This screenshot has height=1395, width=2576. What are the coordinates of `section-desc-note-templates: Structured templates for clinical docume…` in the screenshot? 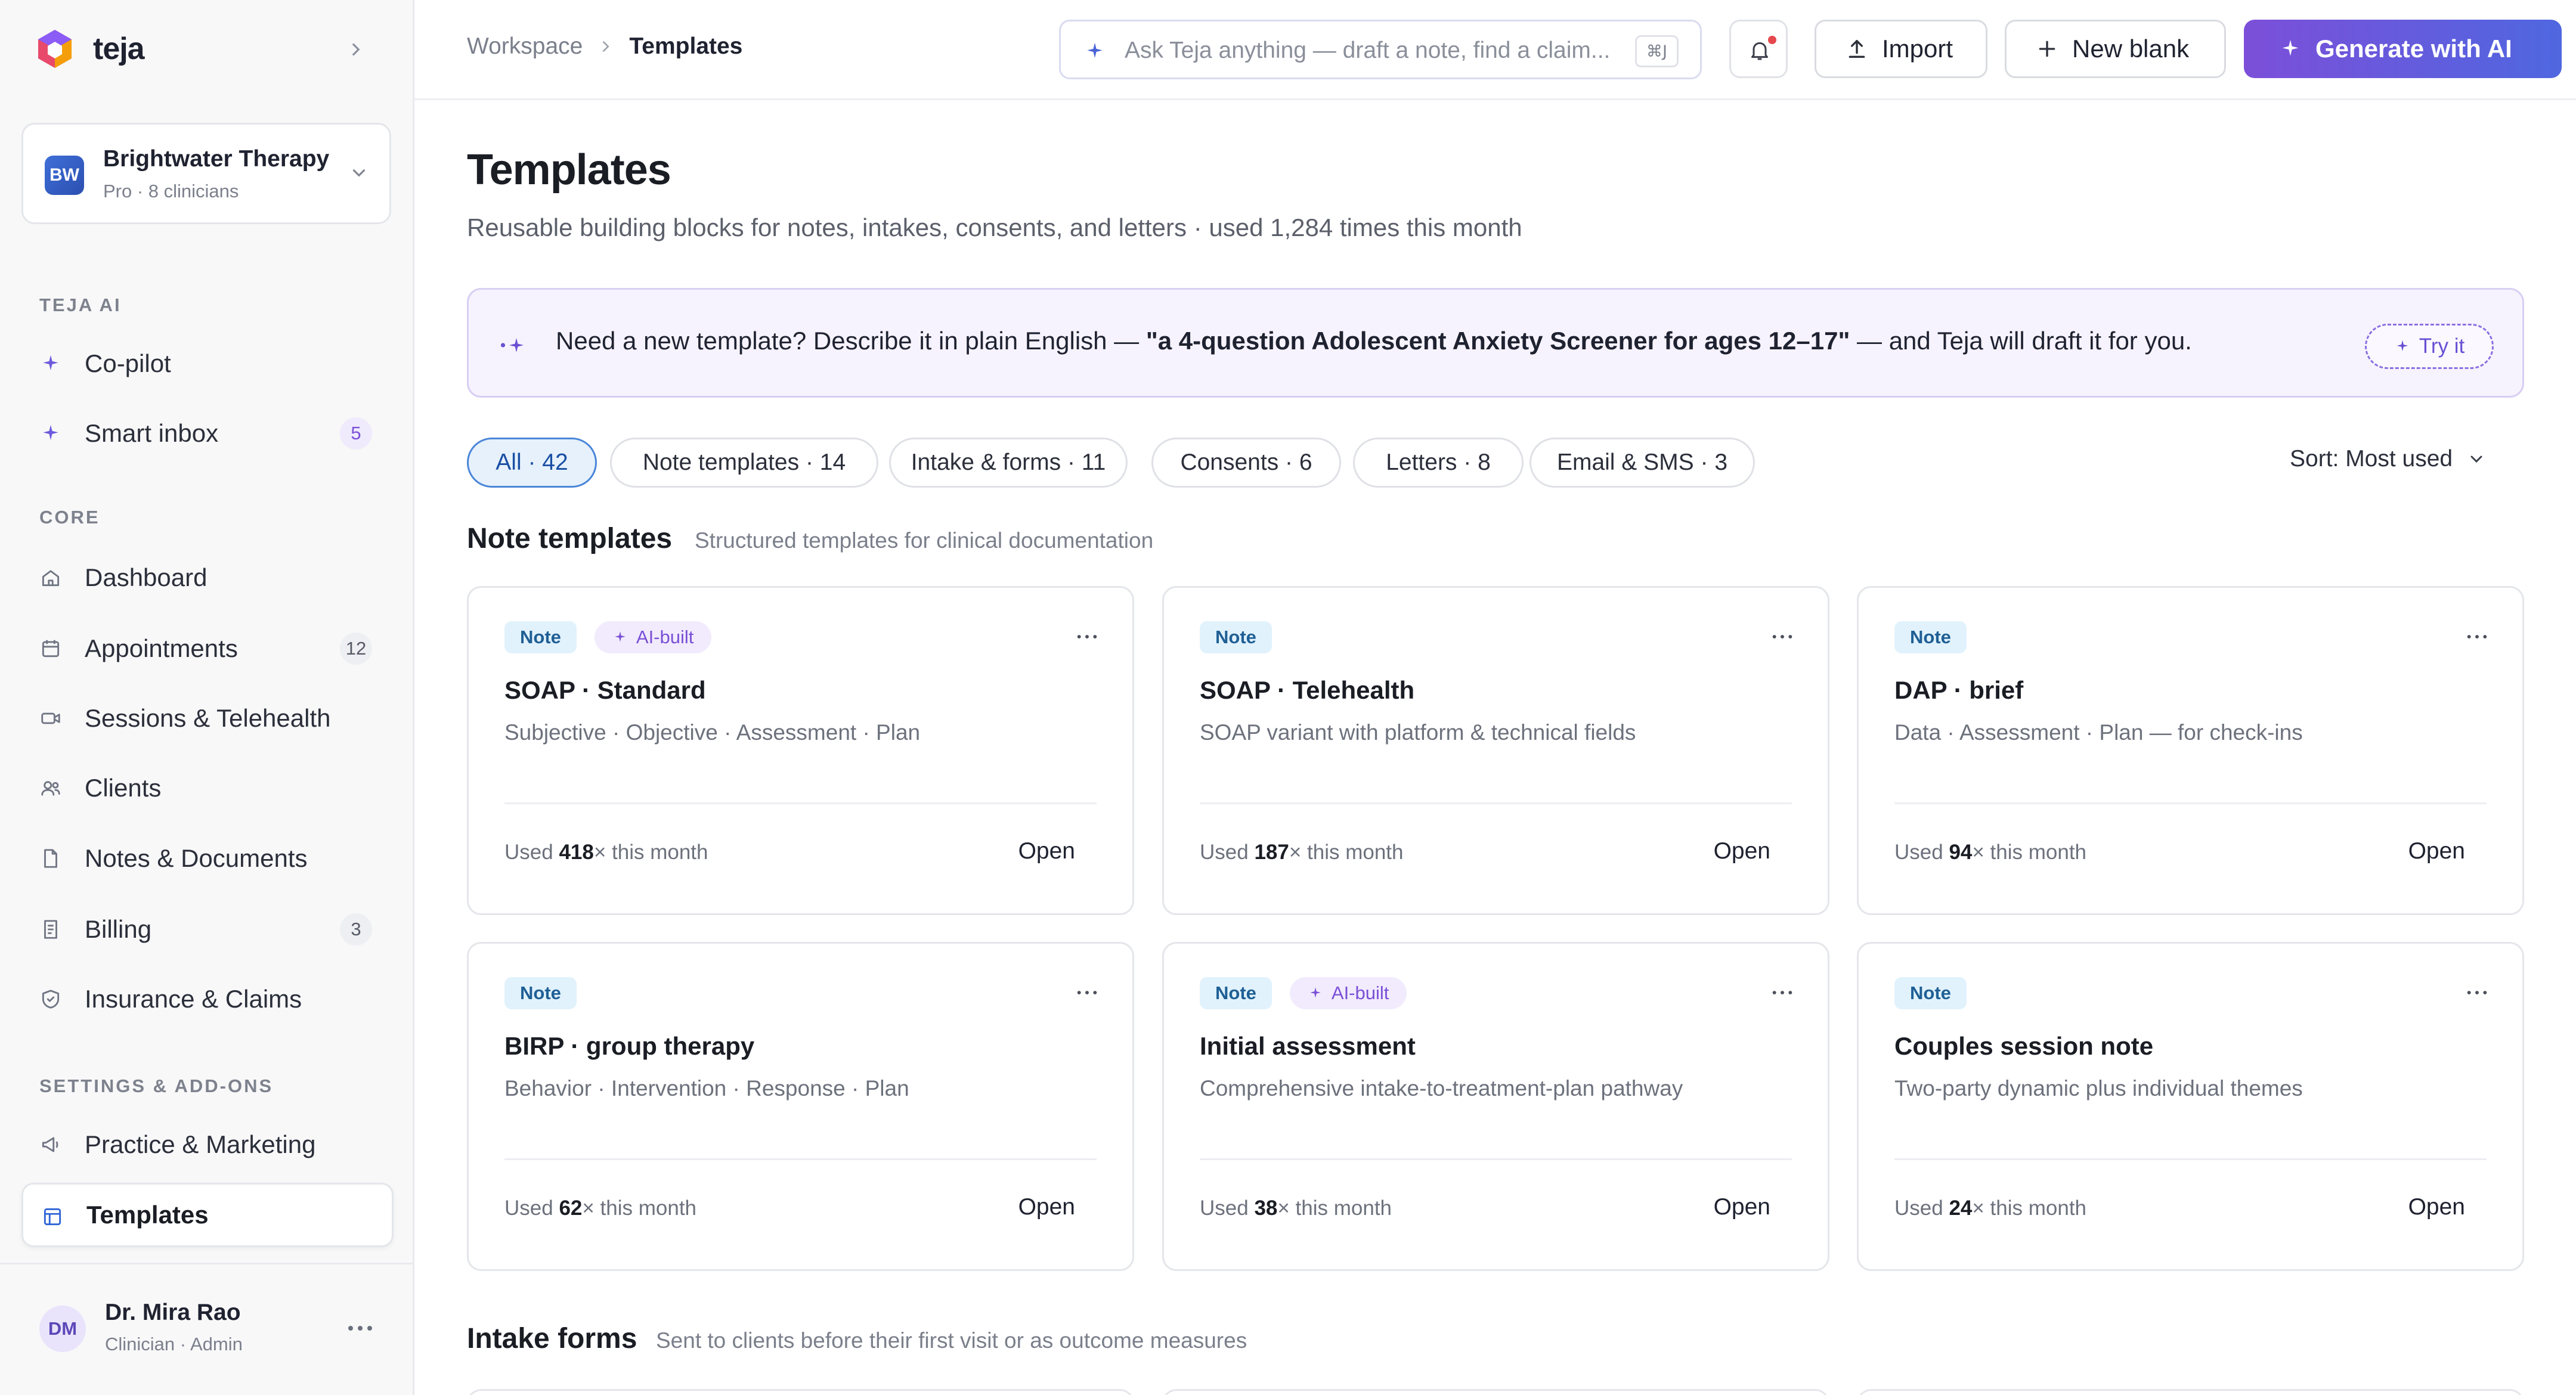 It's located at (925, 540).